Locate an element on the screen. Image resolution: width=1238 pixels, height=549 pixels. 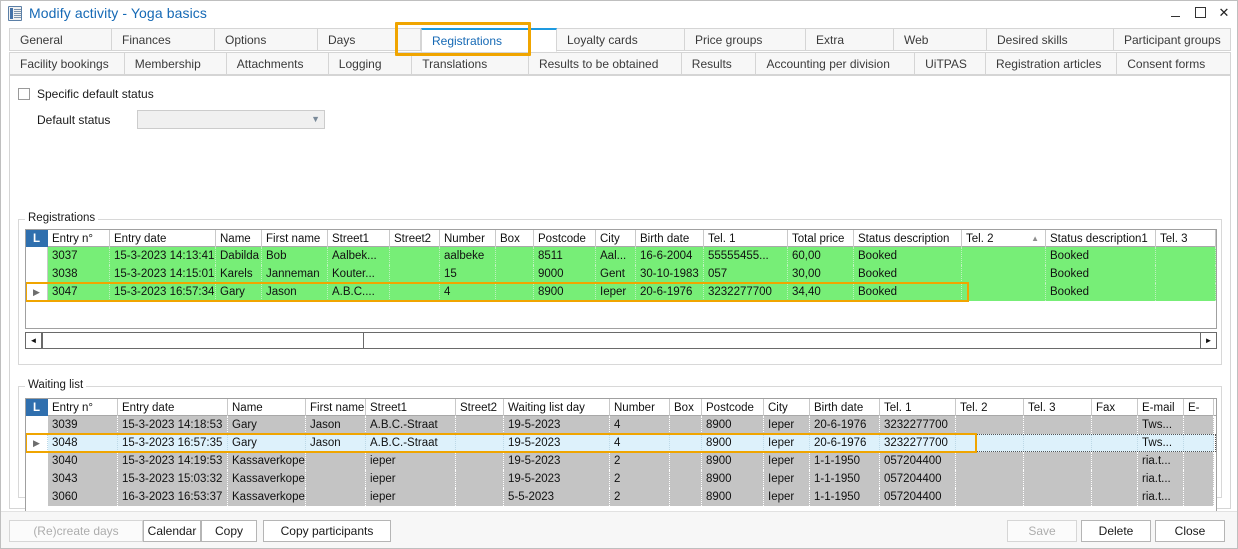
tab-finances: Finances is located at coordinates (163, 39).